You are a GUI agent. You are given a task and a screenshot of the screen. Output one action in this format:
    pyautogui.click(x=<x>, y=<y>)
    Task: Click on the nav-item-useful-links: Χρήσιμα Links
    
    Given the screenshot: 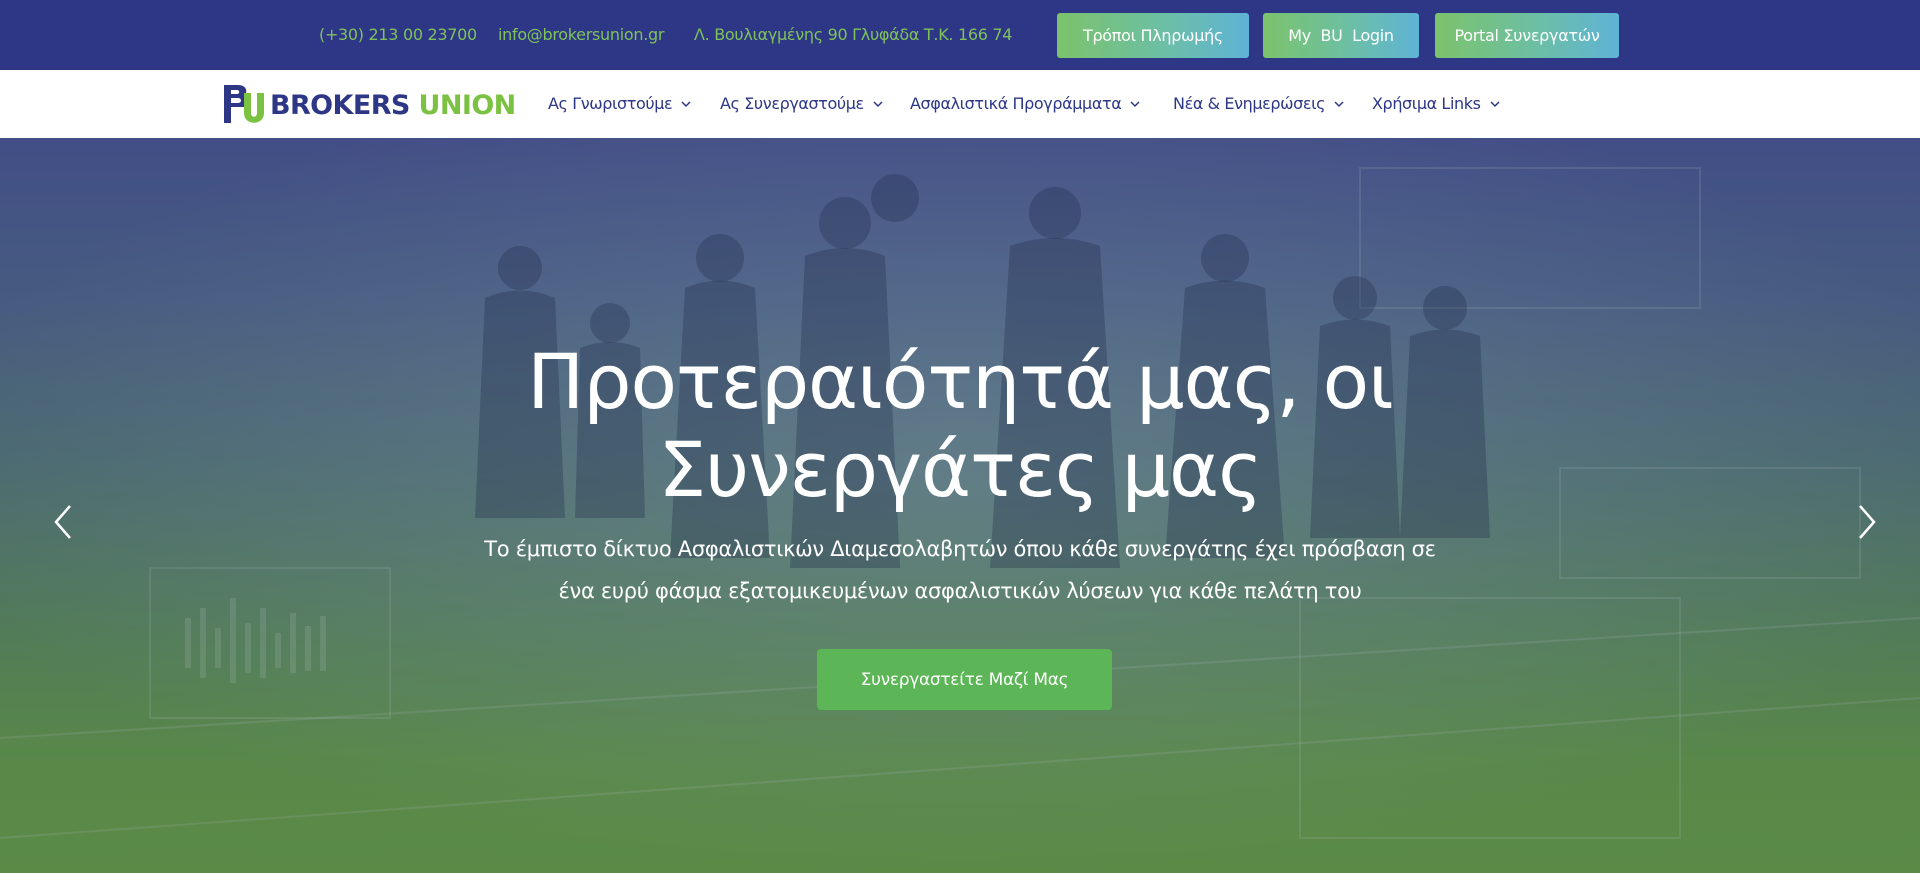 What is the action you would take?
    pyautogui.click(x=1436, y=103)
    